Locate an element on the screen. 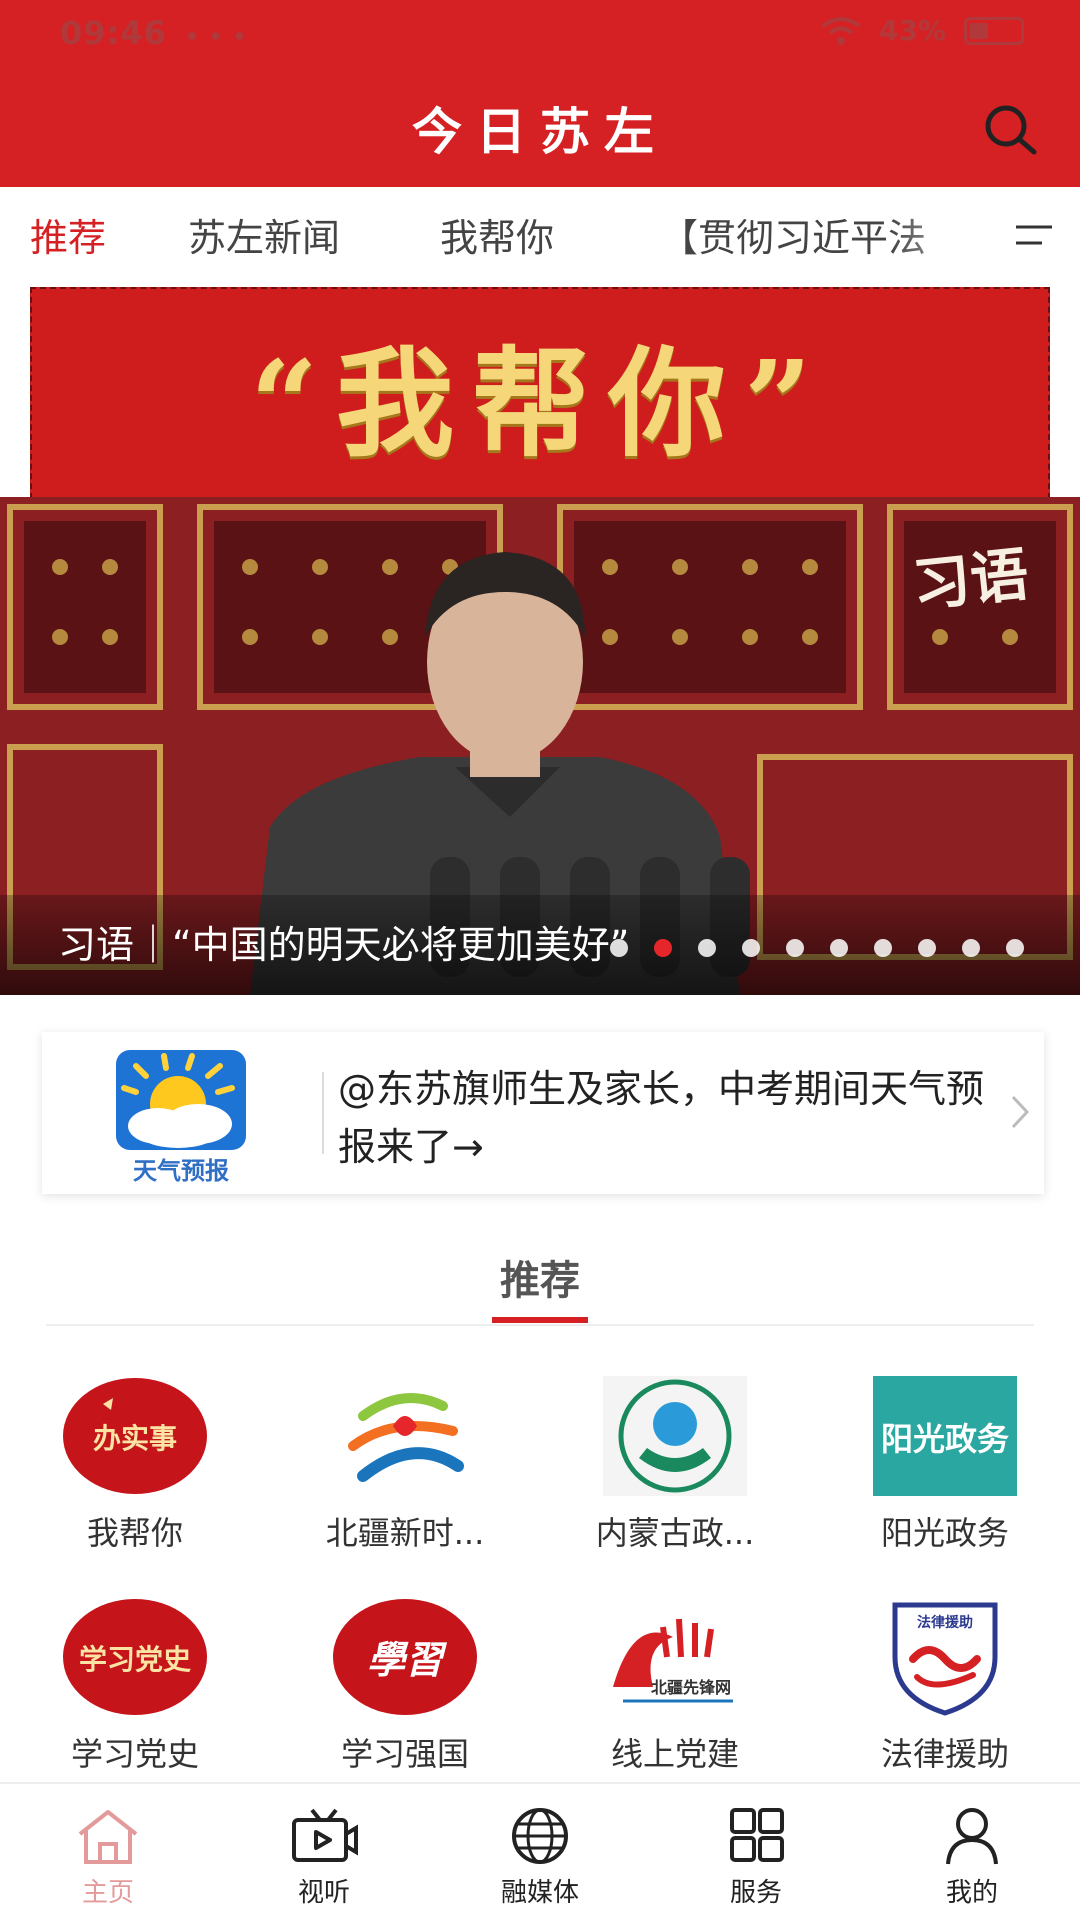 This screenshot has width=1080, height=1920. service-item-label: 阳光政务 is located at coordinates (944, 1533).